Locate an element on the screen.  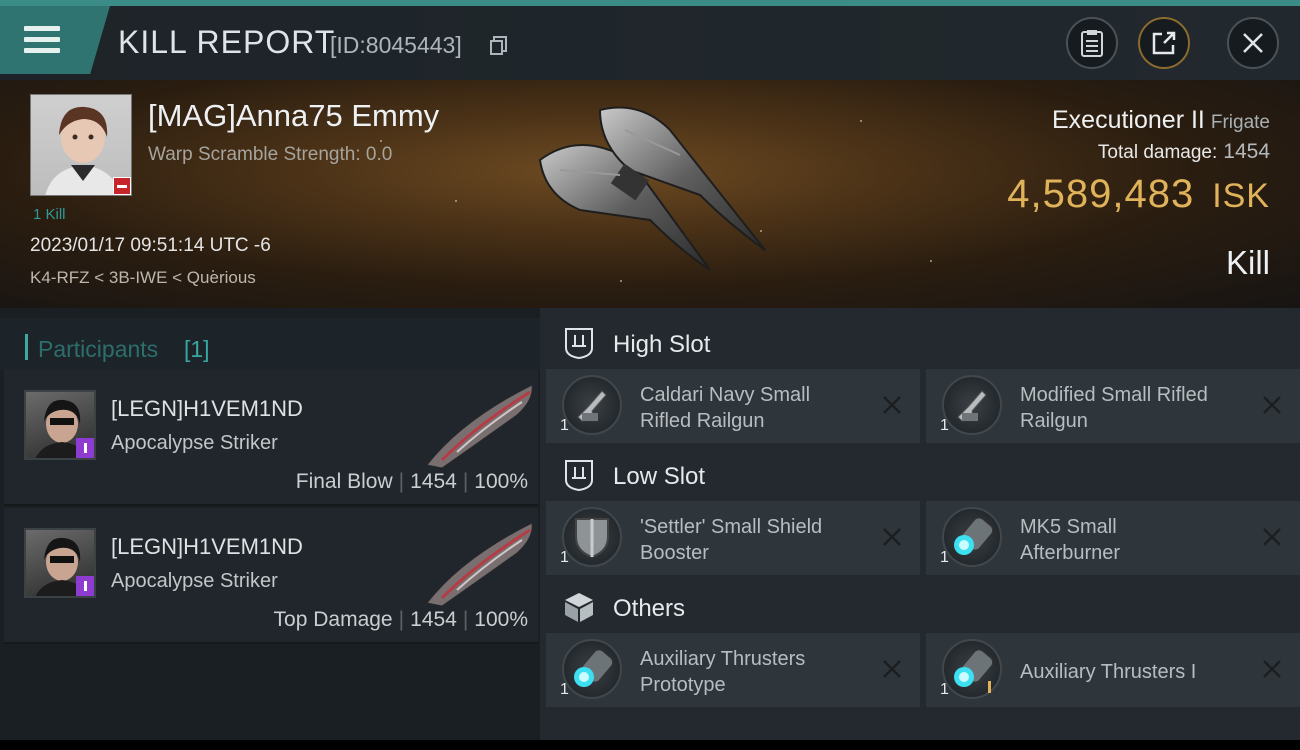
shield-booster-icon is located at coordinates (592, 537).